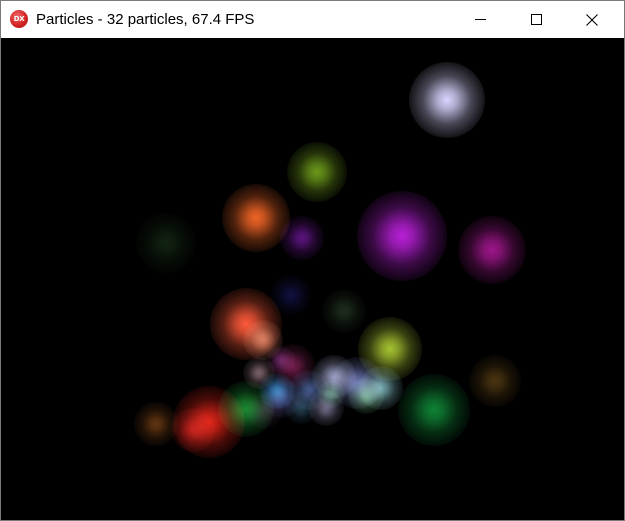 This screenshot has width=625, height=521. I want to click on minimize-button, so click(480, 19).